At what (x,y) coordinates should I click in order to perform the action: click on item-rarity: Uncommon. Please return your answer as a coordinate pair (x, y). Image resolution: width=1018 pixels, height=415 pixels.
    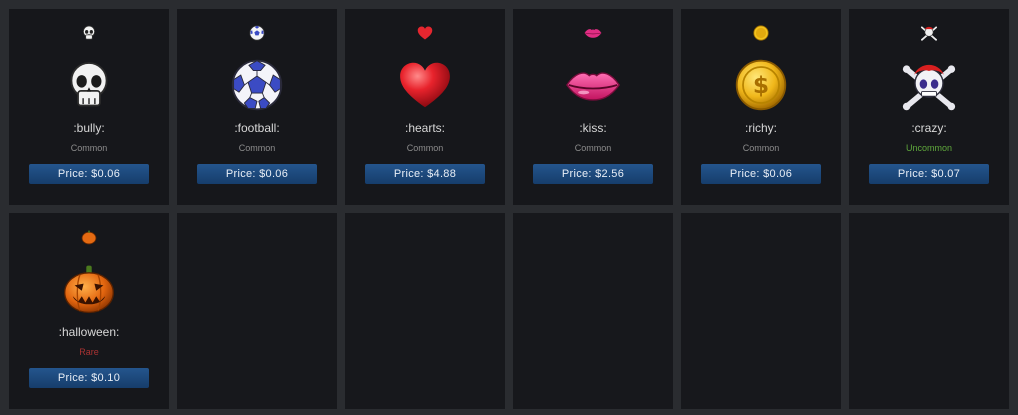
    Looking at the image, I should click on (928, 148).